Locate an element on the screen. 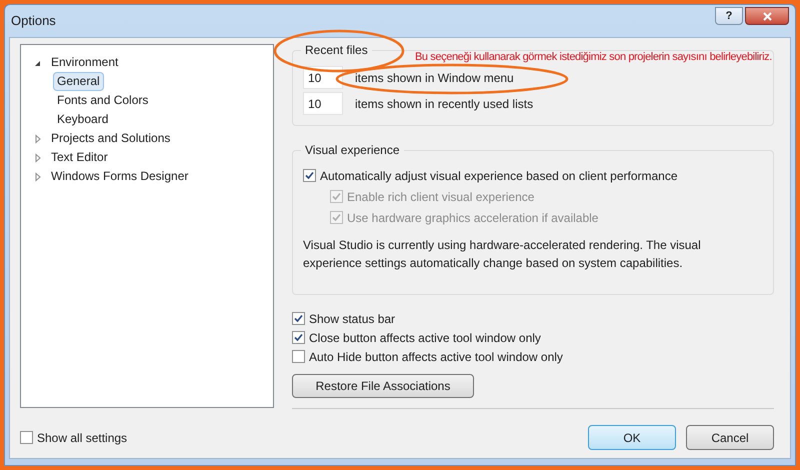  window-title: Options is located at coordinates (33, 21).